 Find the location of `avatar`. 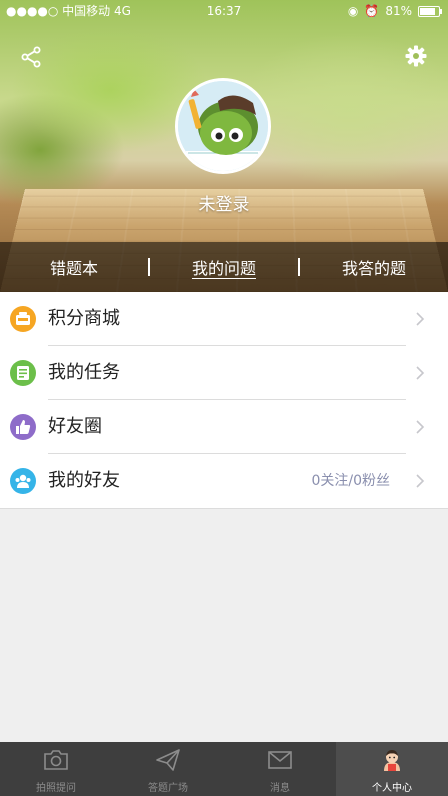

avatar is located at coordinates (223, 126).